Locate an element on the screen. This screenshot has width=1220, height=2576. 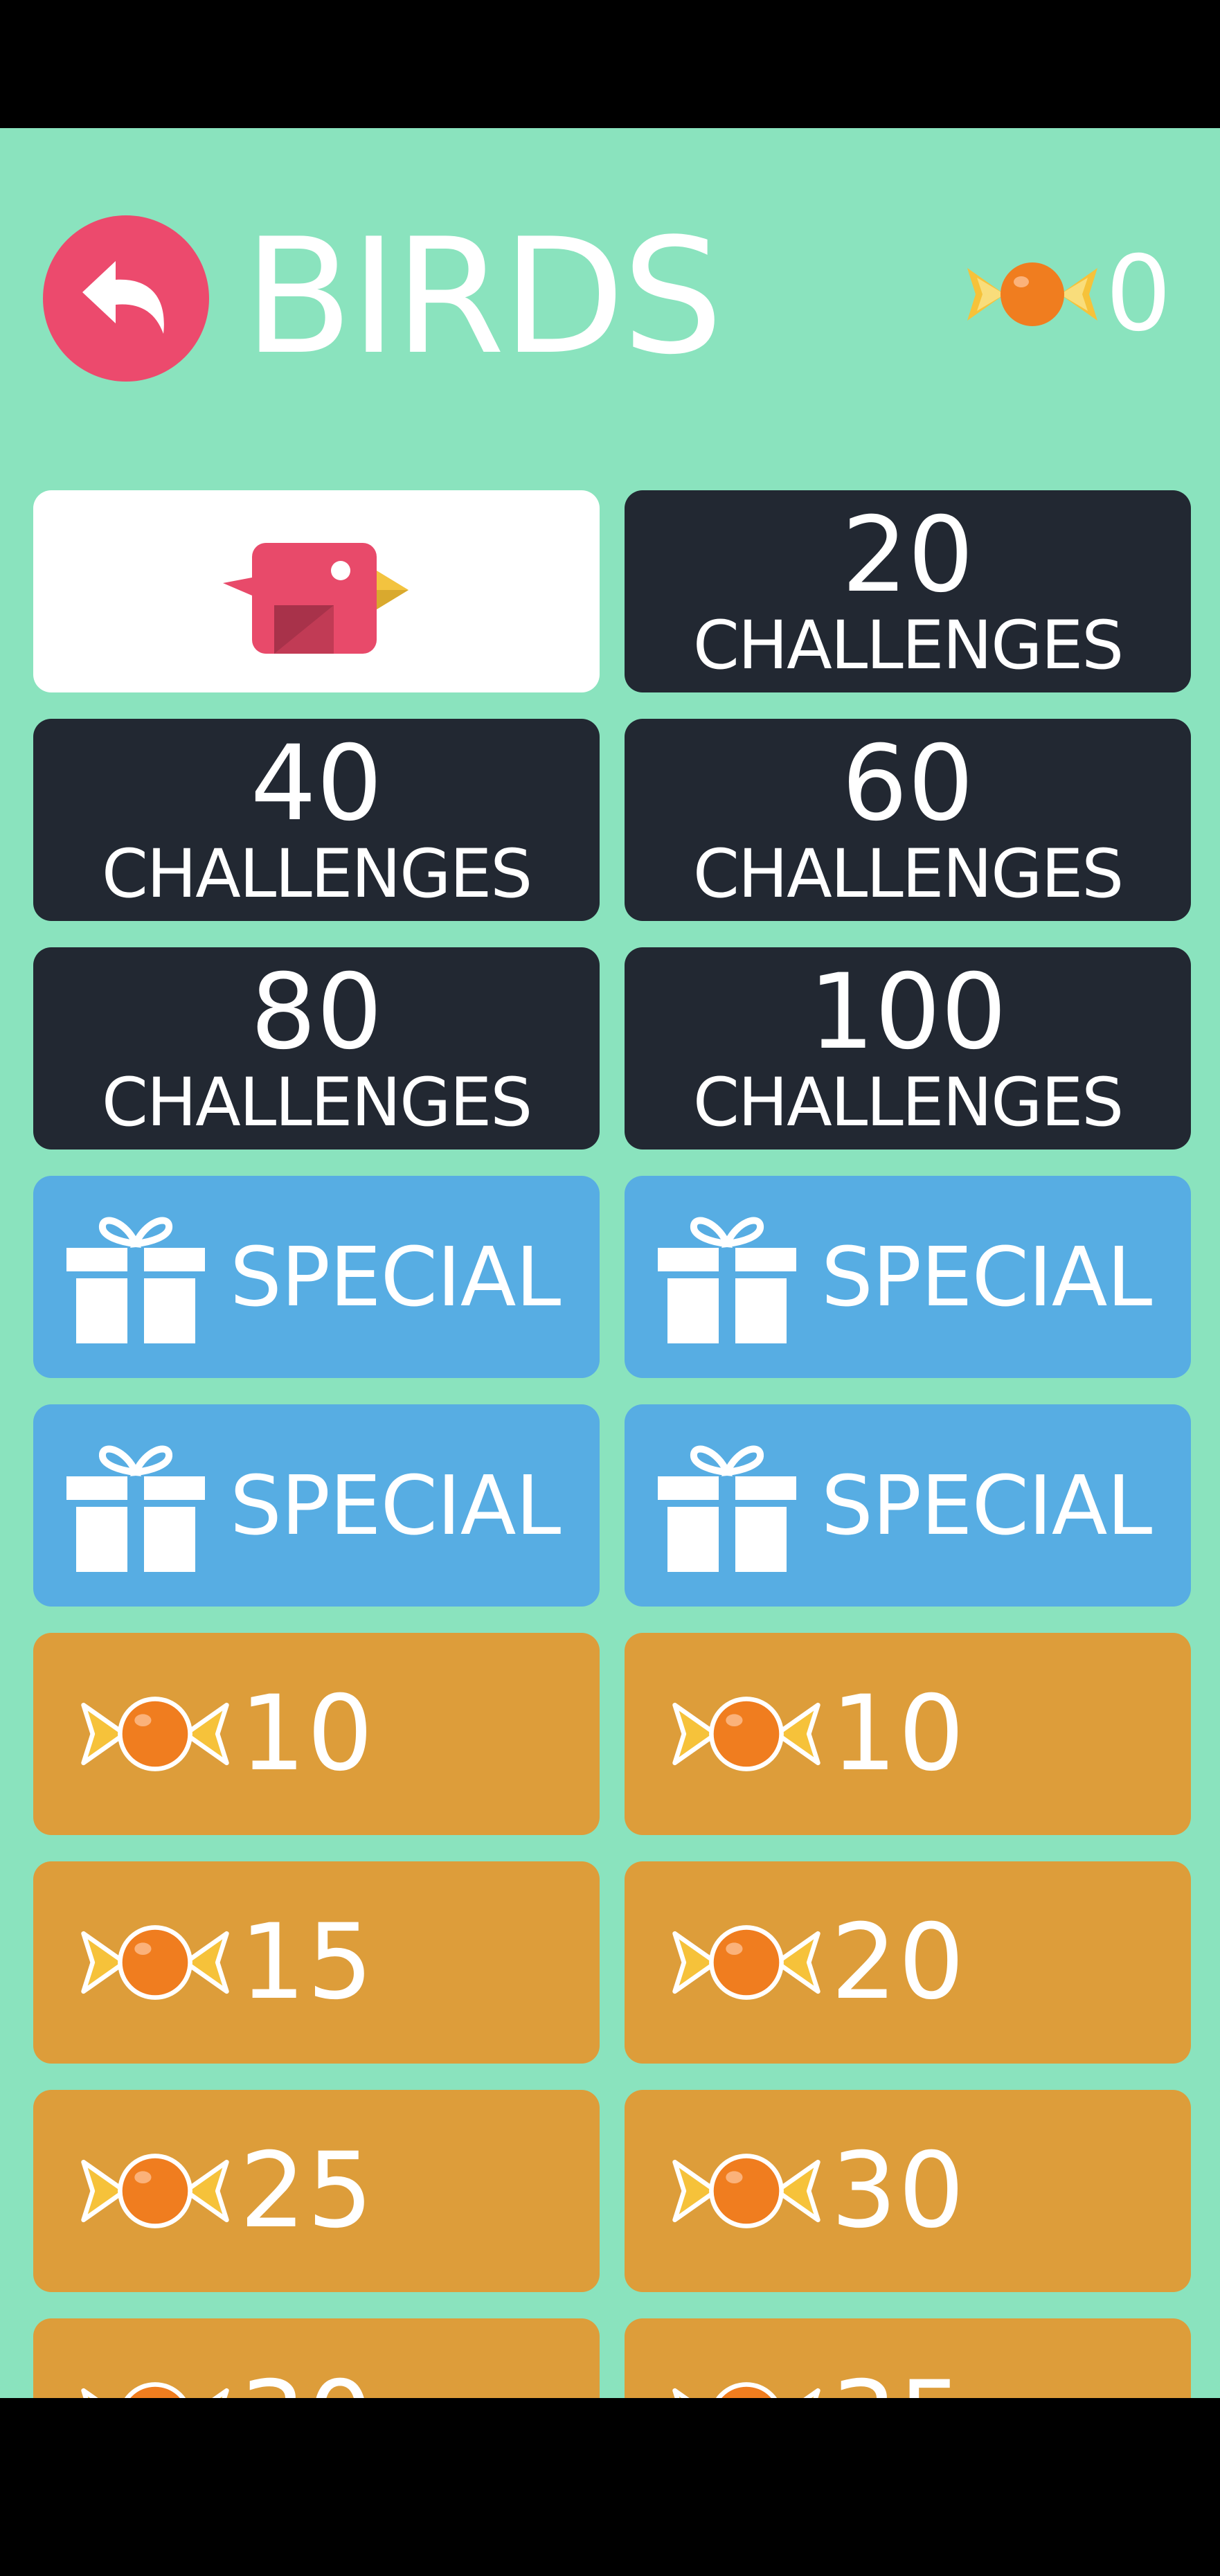
candy-price: 35 is located at coordinates (898, 2378).